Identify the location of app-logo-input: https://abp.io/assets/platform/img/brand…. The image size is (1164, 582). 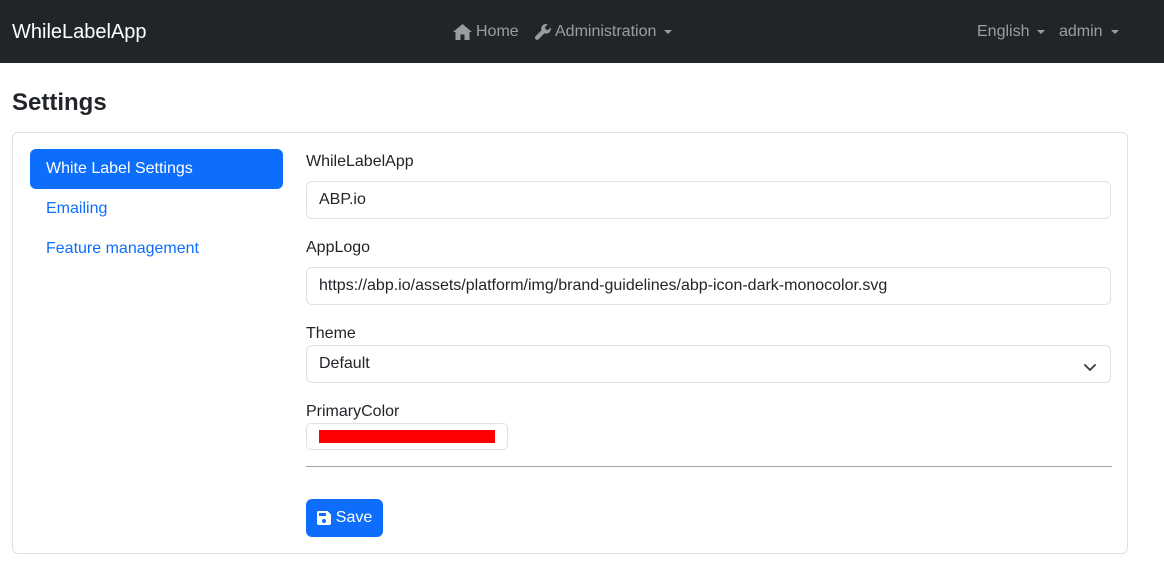
(708, 286).